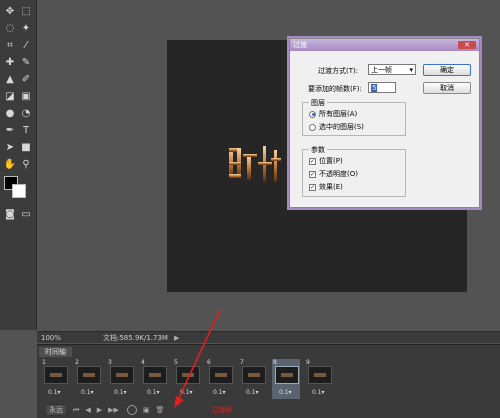 The image size is (500, 418). What do you see at coordinates (331, 161) in the screenshot?
I see `param-position-label: 位置(P)` at bounding box center [331, 161].